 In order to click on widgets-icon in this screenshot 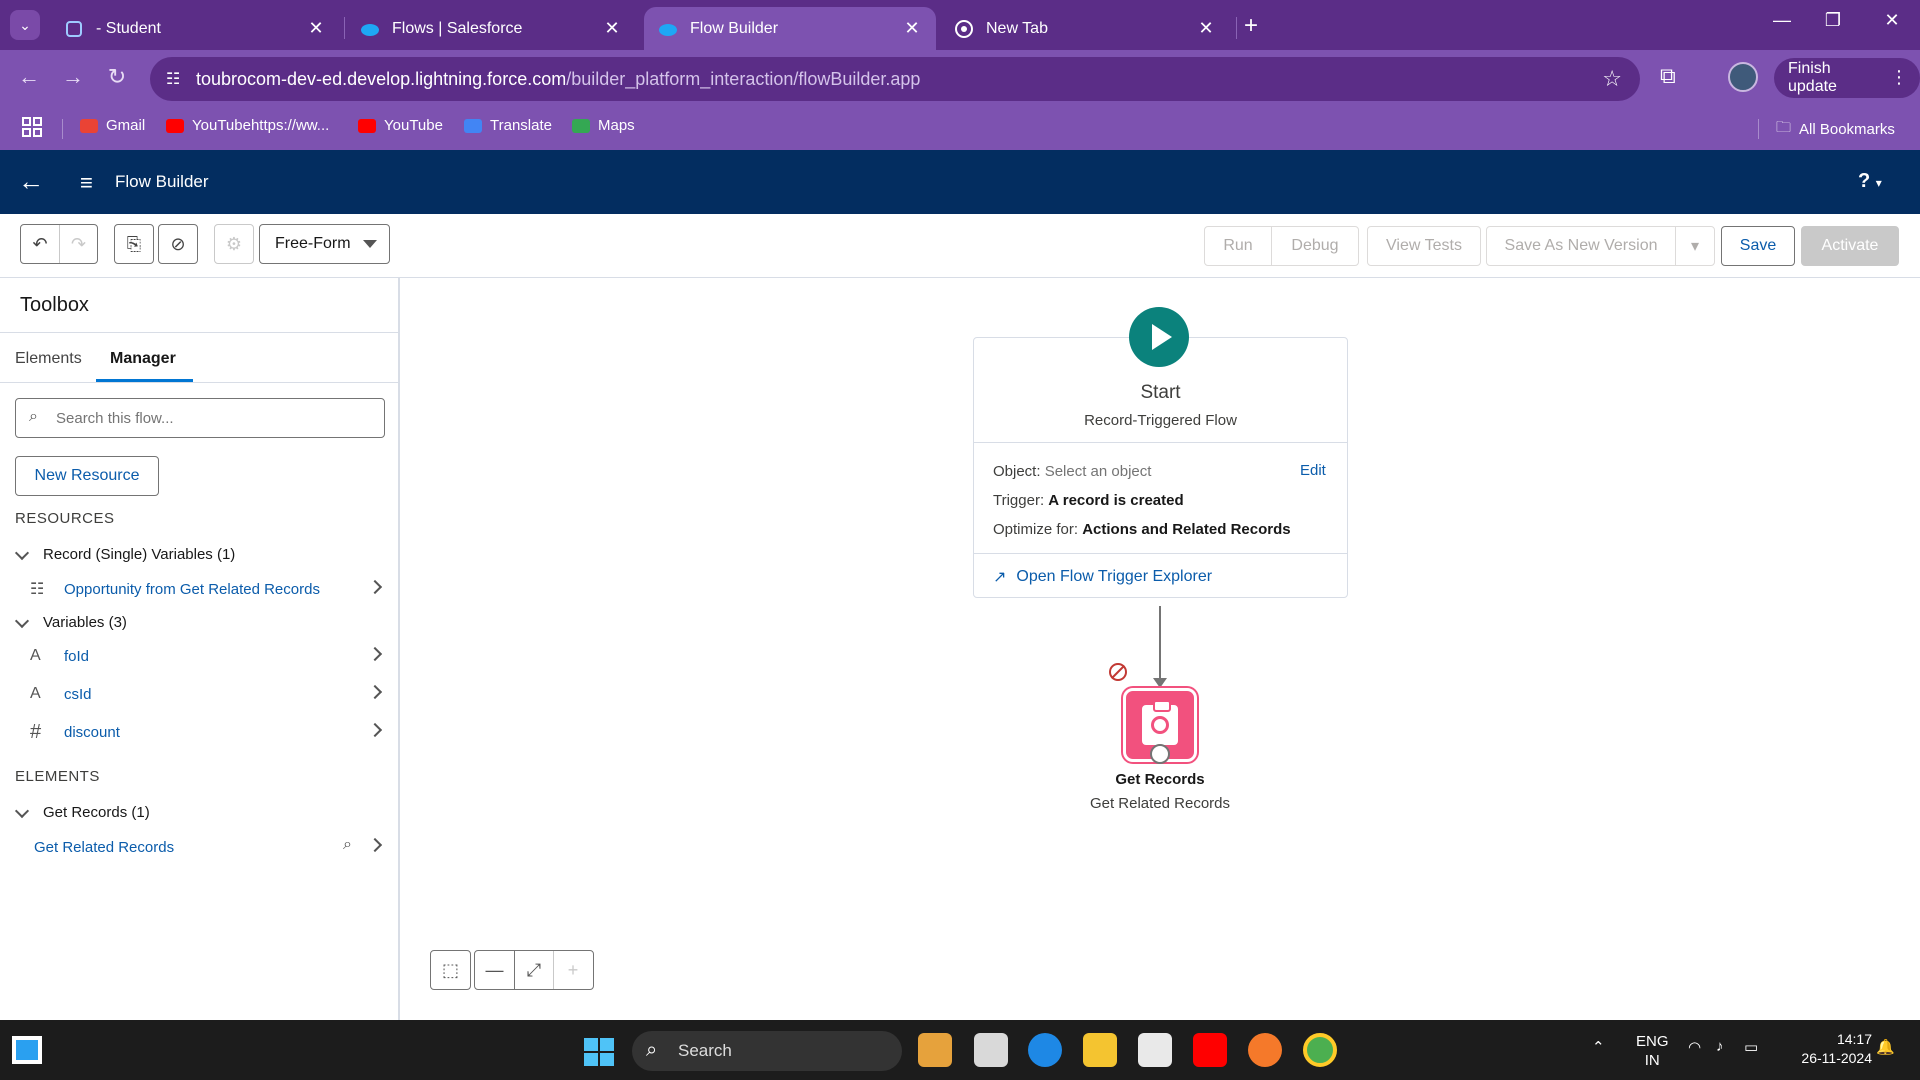, I will do `click(27, 1050)`.